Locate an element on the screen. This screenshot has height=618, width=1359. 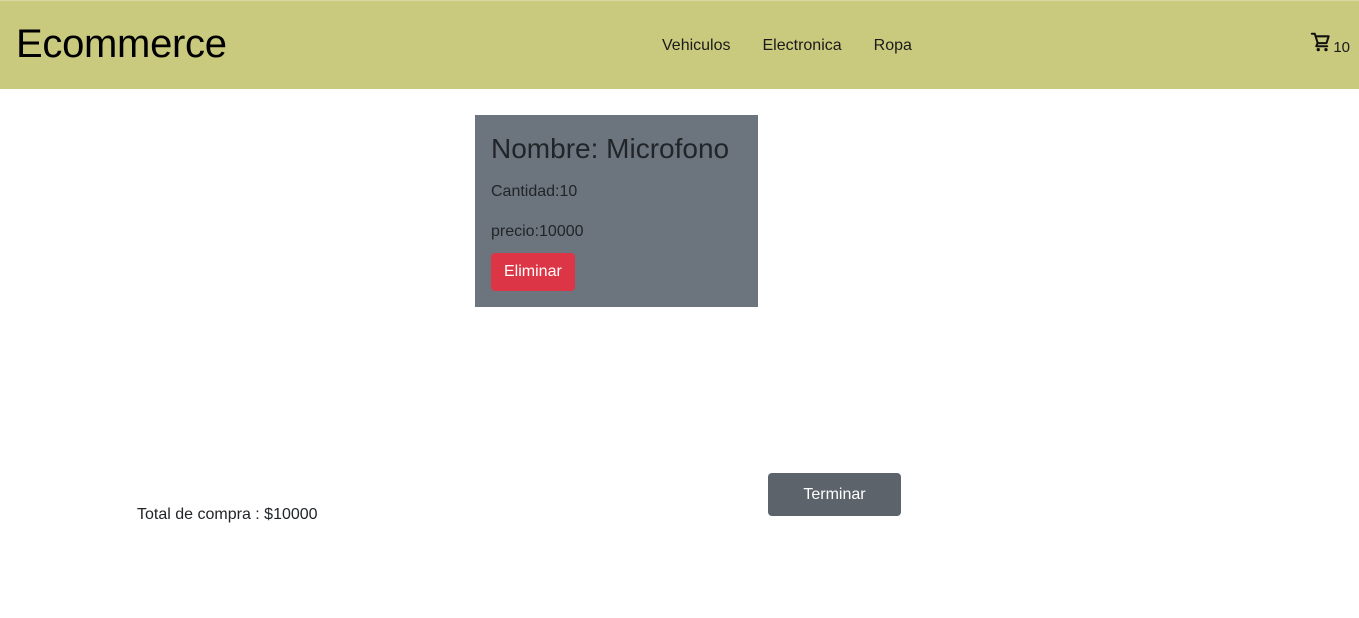
product-price: precio:10000 is located at coordinates (537, 231).